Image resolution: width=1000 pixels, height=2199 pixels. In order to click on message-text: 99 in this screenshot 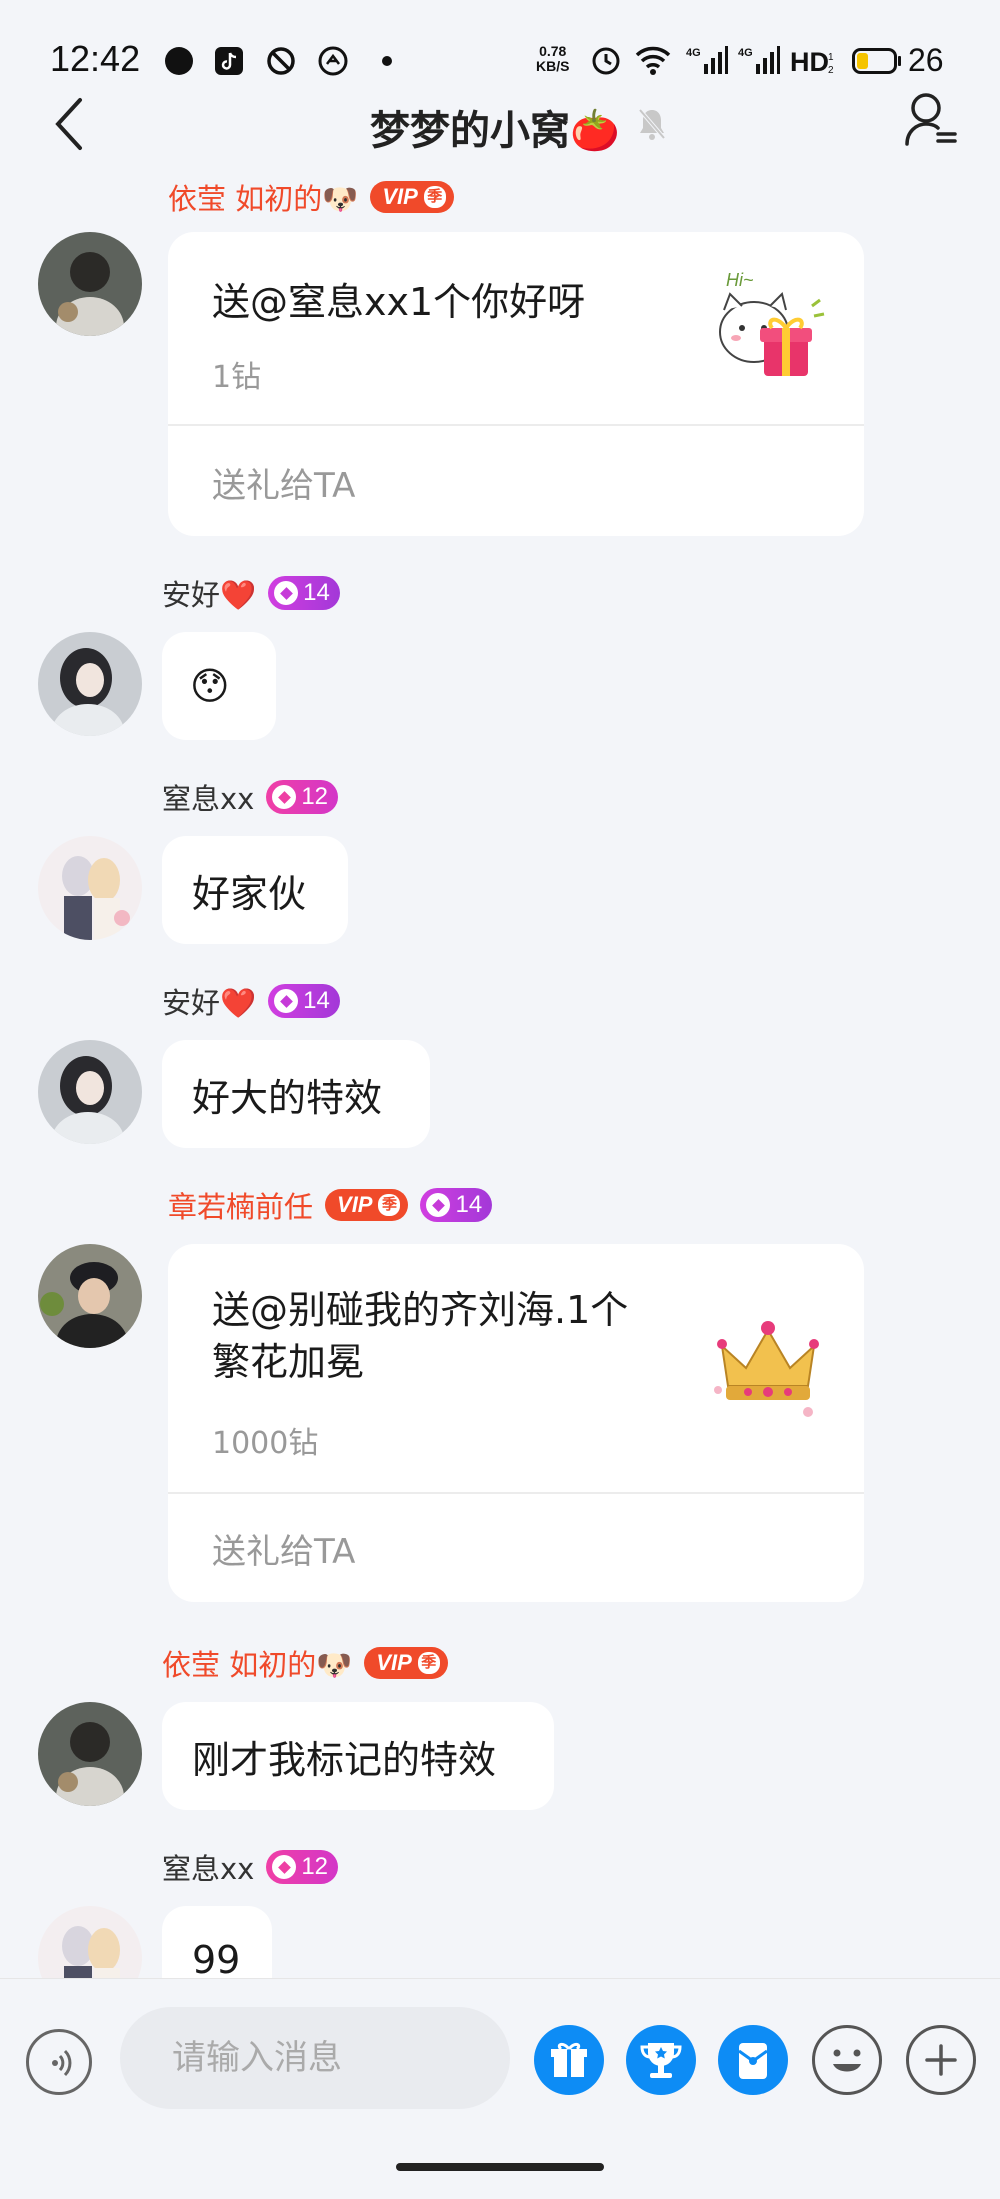, I will do `click(216, 1958)`.